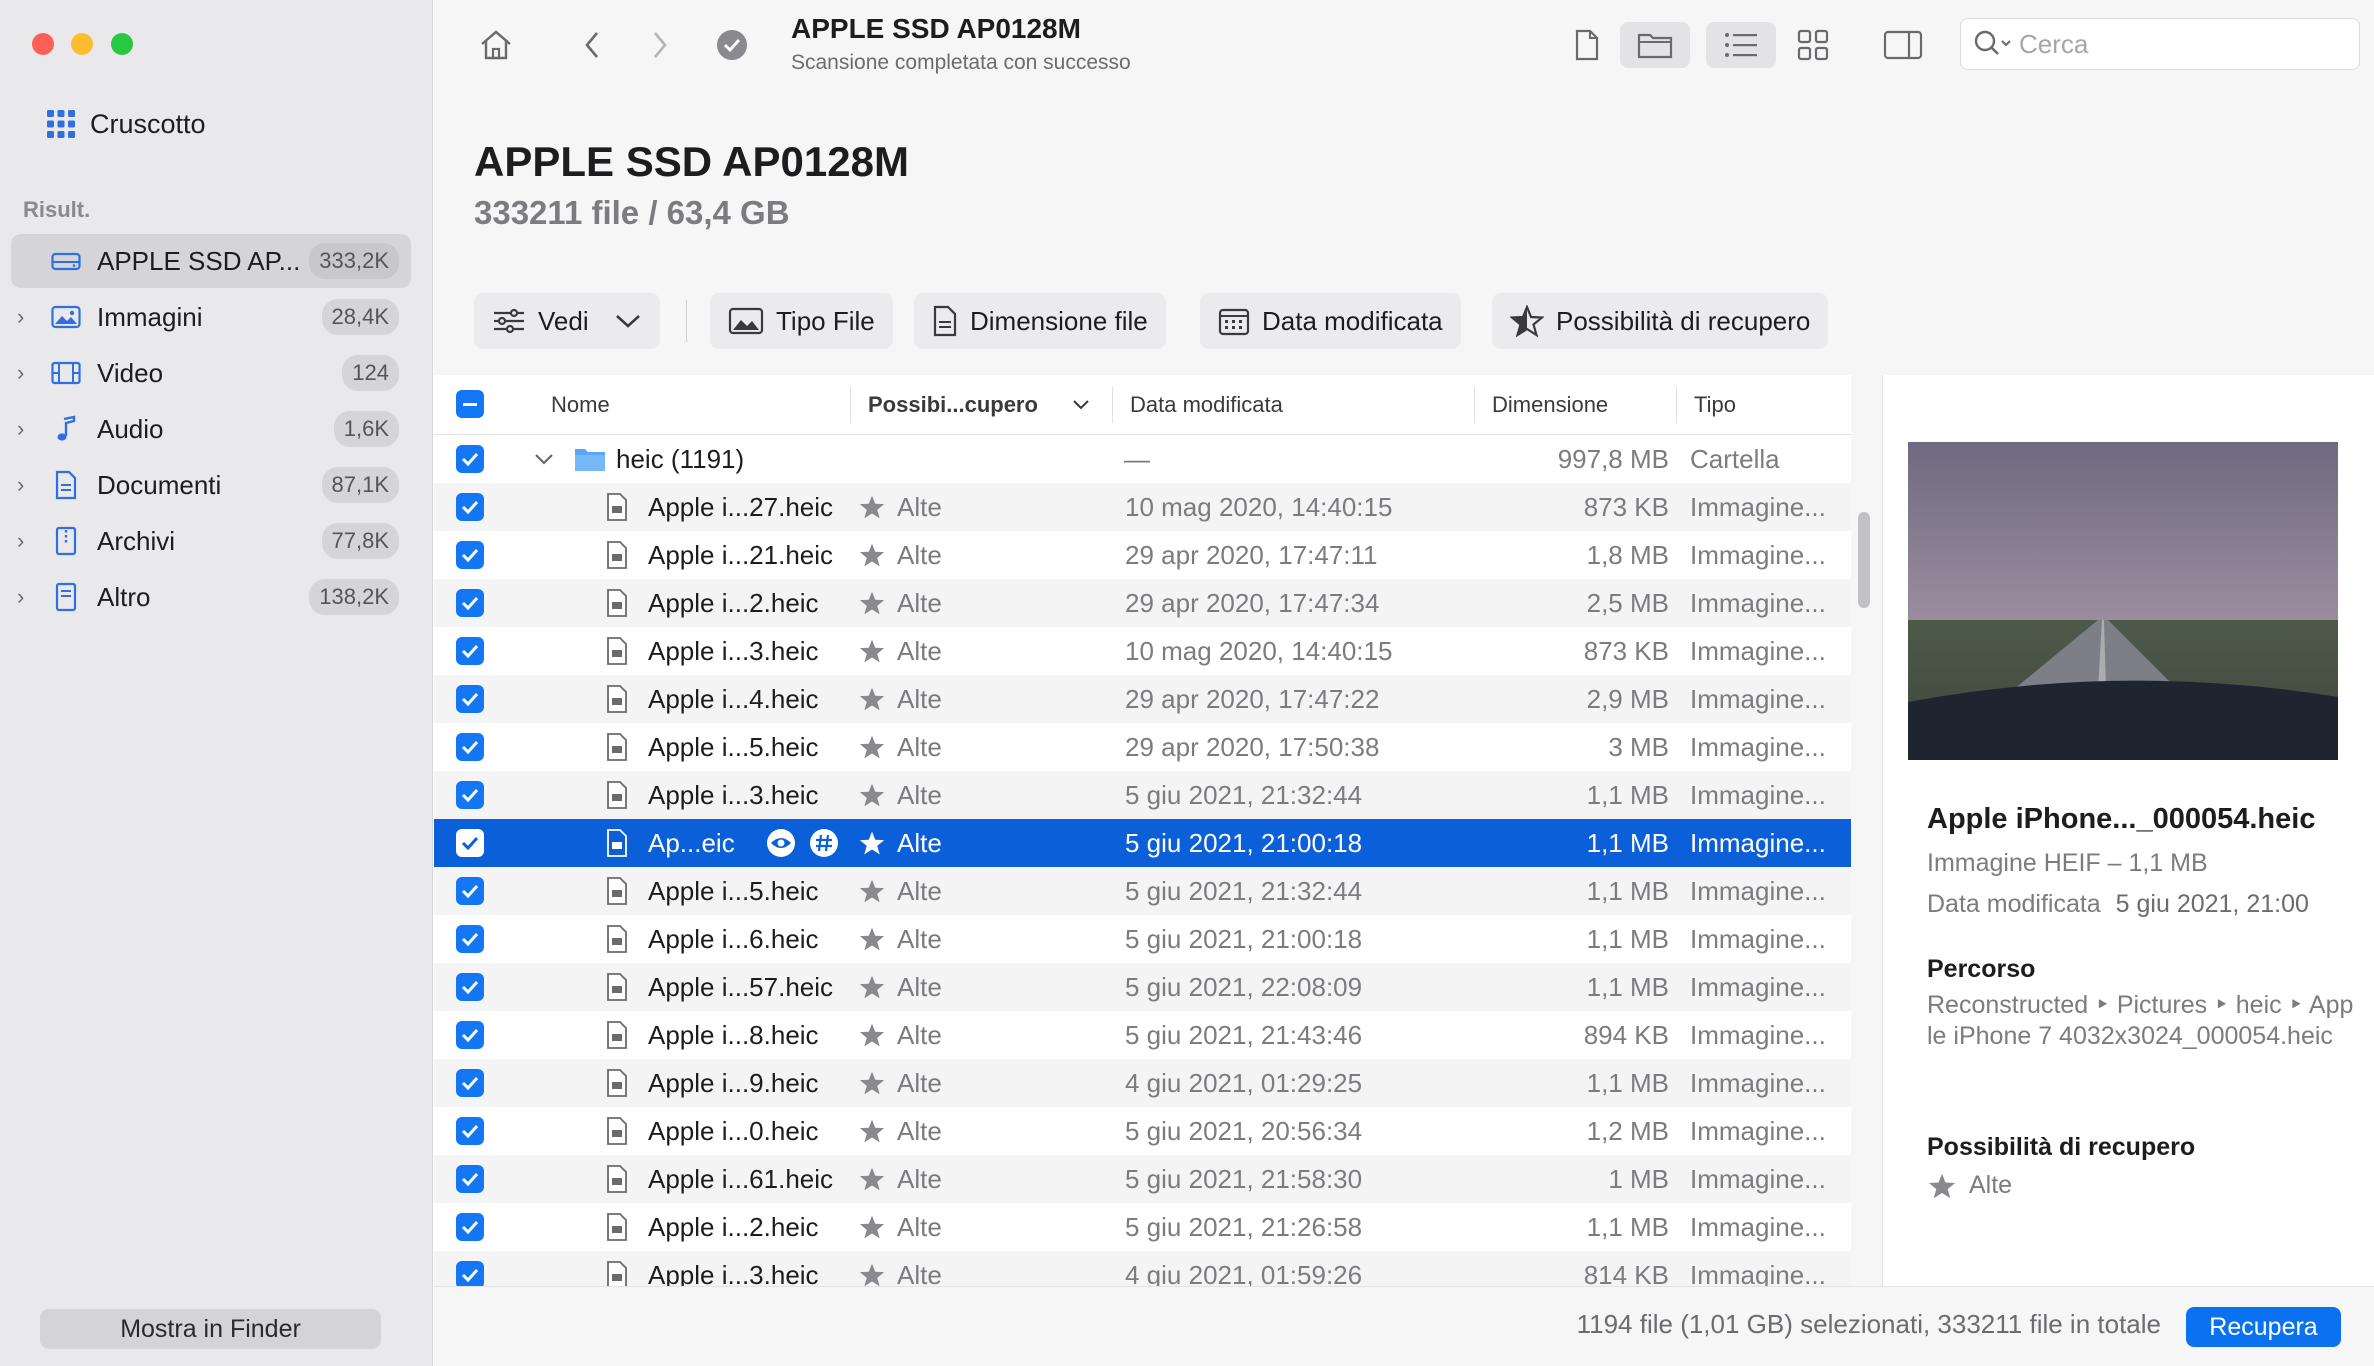 The image size is (2374, 1366). Describe the element at coordinates (1550, 405) in the screenshot. I see `column-header-size: Dimensione` at that location.